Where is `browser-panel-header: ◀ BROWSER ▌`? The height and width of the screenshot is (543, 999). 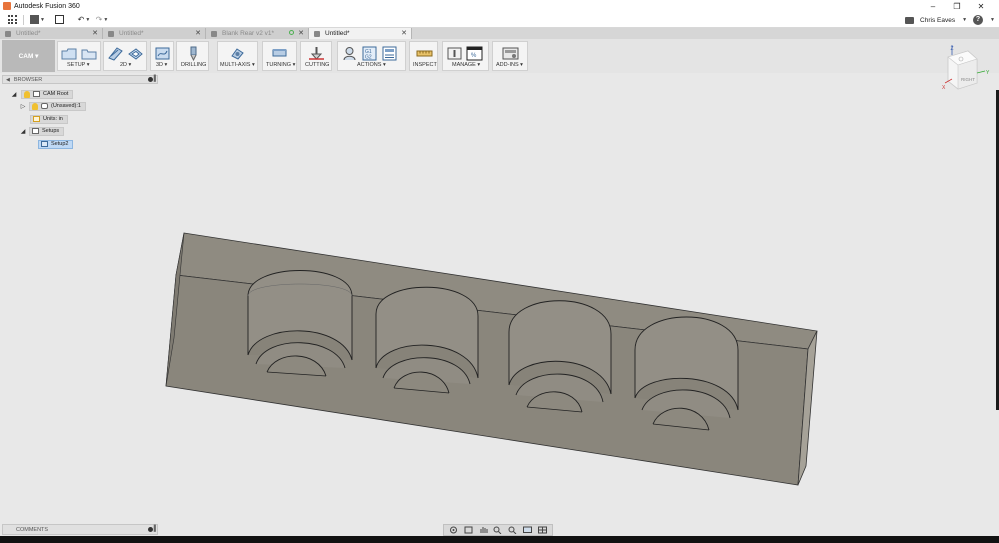
browser-panel-header: ◀ BROWSER ▌ is located at coordinates (80, 79).